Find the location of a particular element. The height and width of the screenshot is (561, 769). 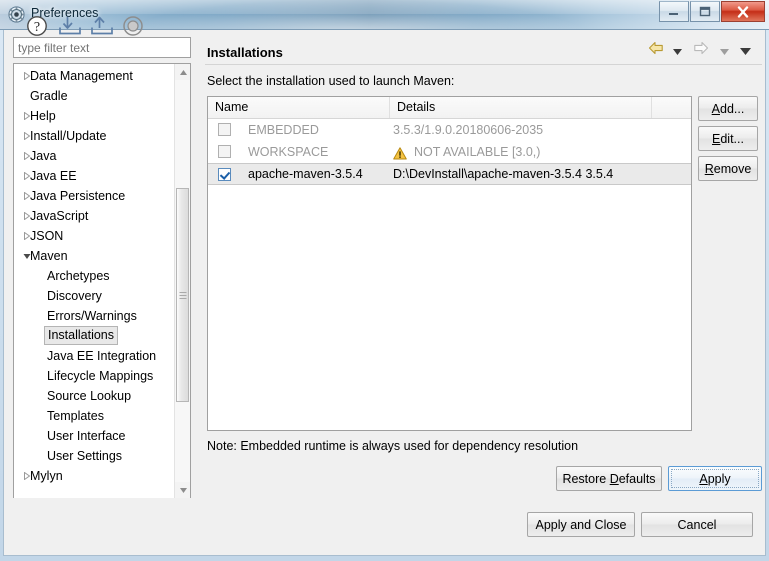

sidebar-item-label: Data Management is located at coordinates (81, 76).